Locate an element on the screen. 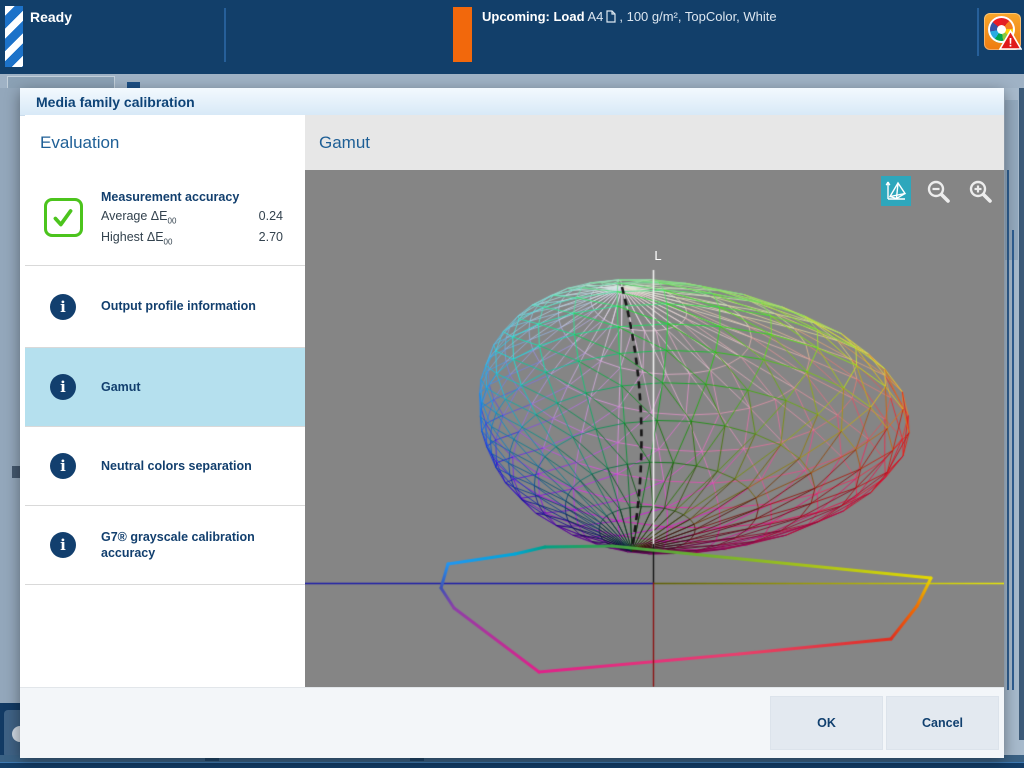 Image resolution: width=1024 pixels, height=768 pixels. printer-status-text: Ready is located at coordinates (51, 17).